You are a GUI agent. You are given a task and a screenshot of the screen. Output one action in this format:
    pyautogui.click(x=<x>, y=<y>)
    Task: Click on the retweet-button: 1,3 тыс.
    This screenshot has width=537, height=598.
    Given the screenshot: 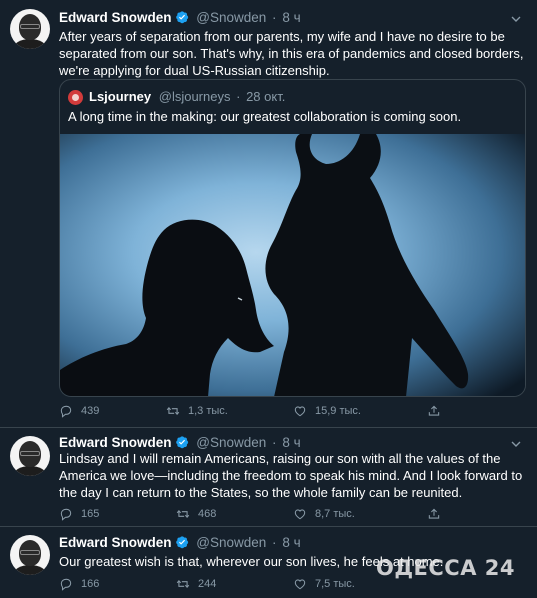 What is the action you would take?
    pyautogui.click(x=197, y=411)
    